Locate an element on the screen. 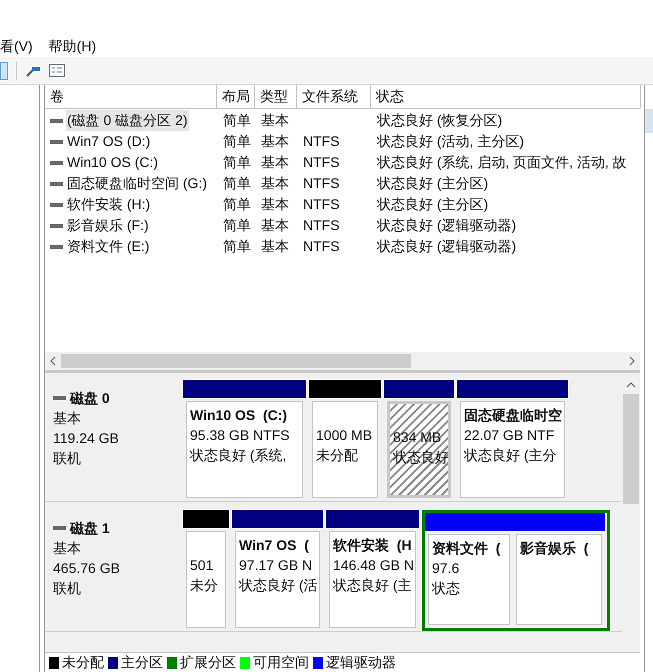 The image size is (653, 672). column-header: 卷 is located at coordinates (131, 96).